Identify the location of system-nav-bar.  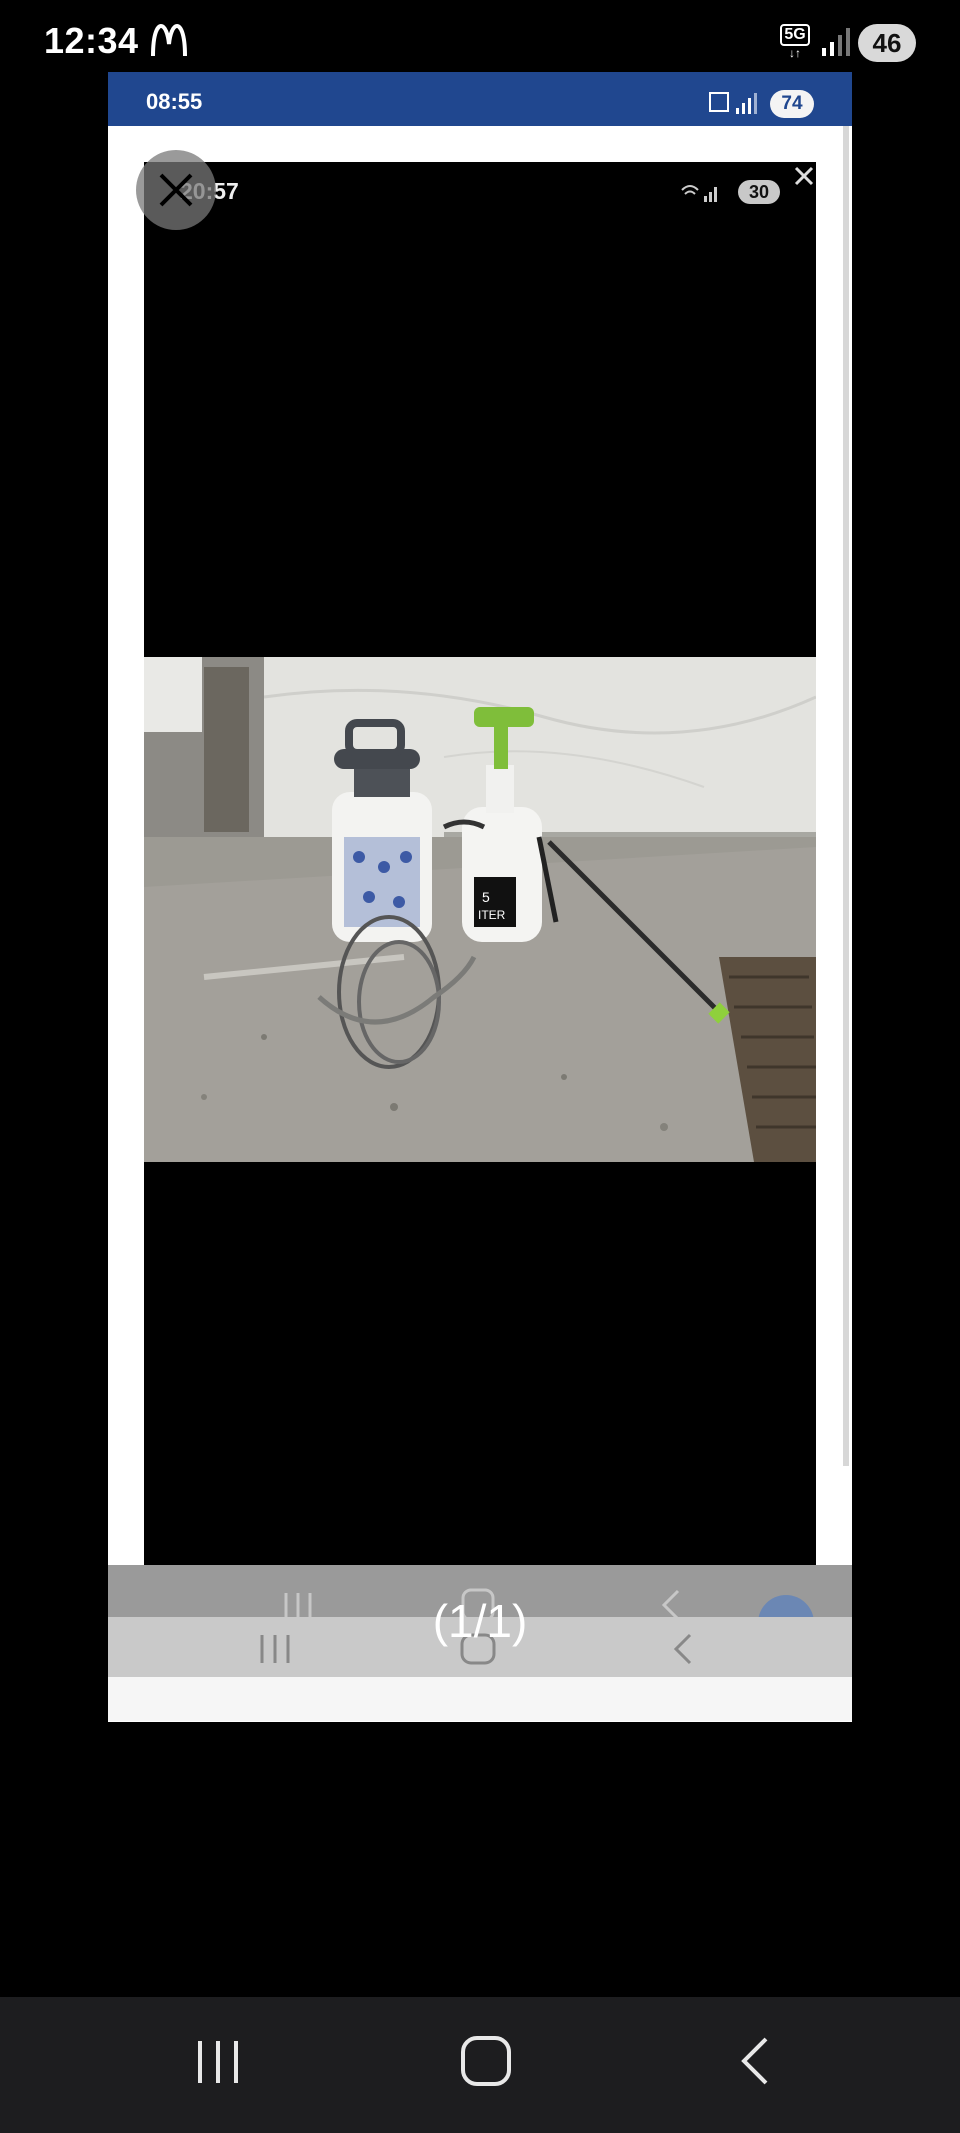
(480, 2065).